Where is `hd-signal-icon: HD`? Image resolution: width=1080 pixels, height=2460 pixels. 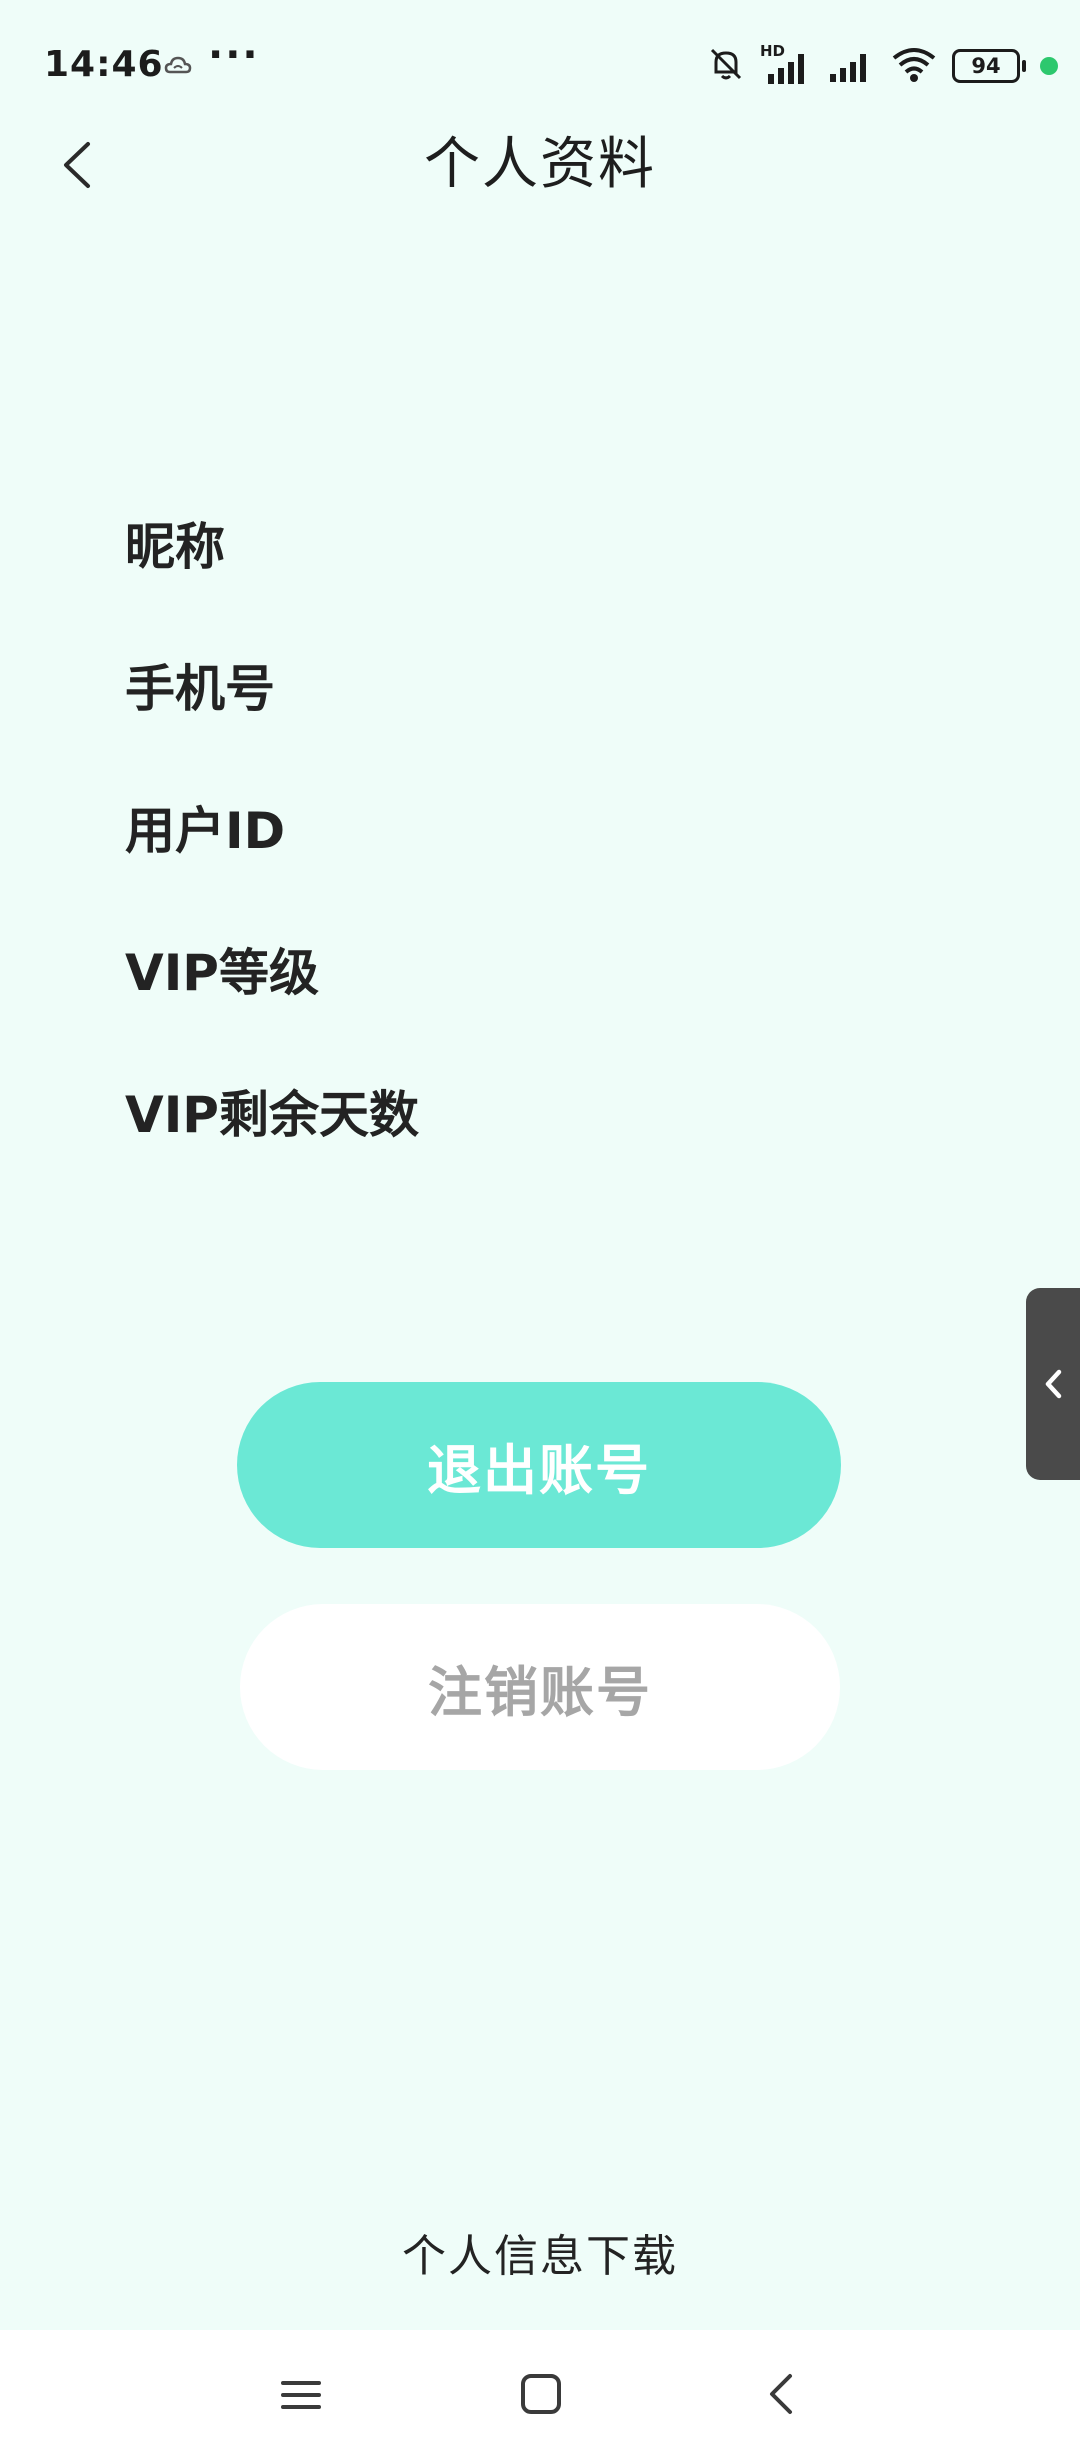 hd-signal-icon: HD is located at coordinates (786, 64).